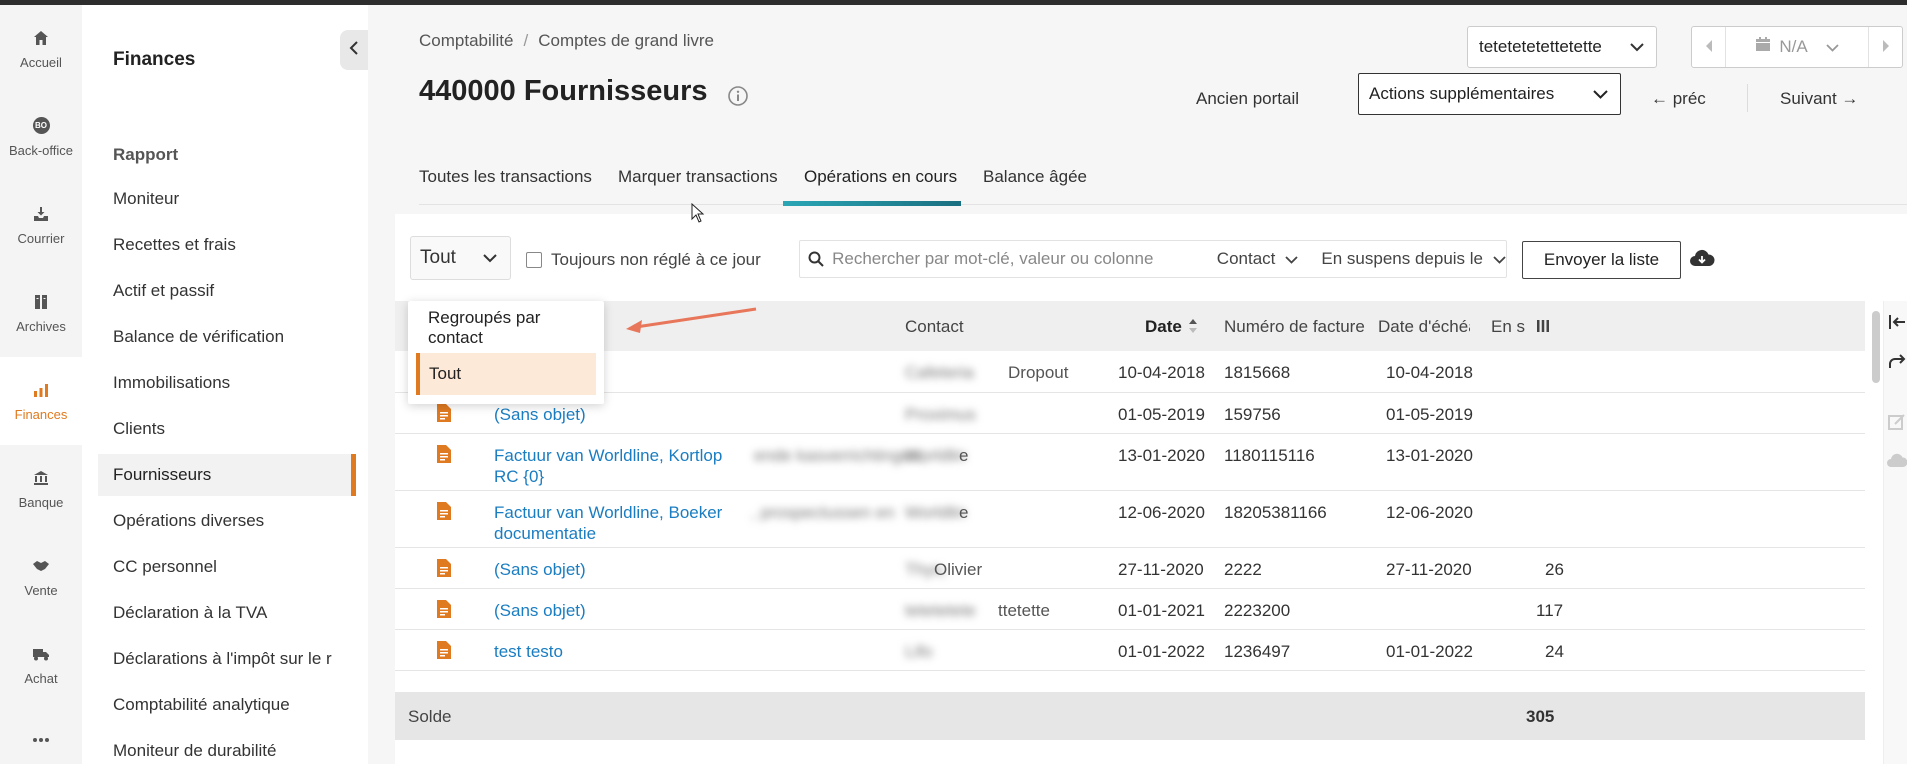 This screenshot has width=1907, height=764. Describe the element at coordinates (154, 59) in the screenshot. I see `sidebar-title: Finances` at that location.